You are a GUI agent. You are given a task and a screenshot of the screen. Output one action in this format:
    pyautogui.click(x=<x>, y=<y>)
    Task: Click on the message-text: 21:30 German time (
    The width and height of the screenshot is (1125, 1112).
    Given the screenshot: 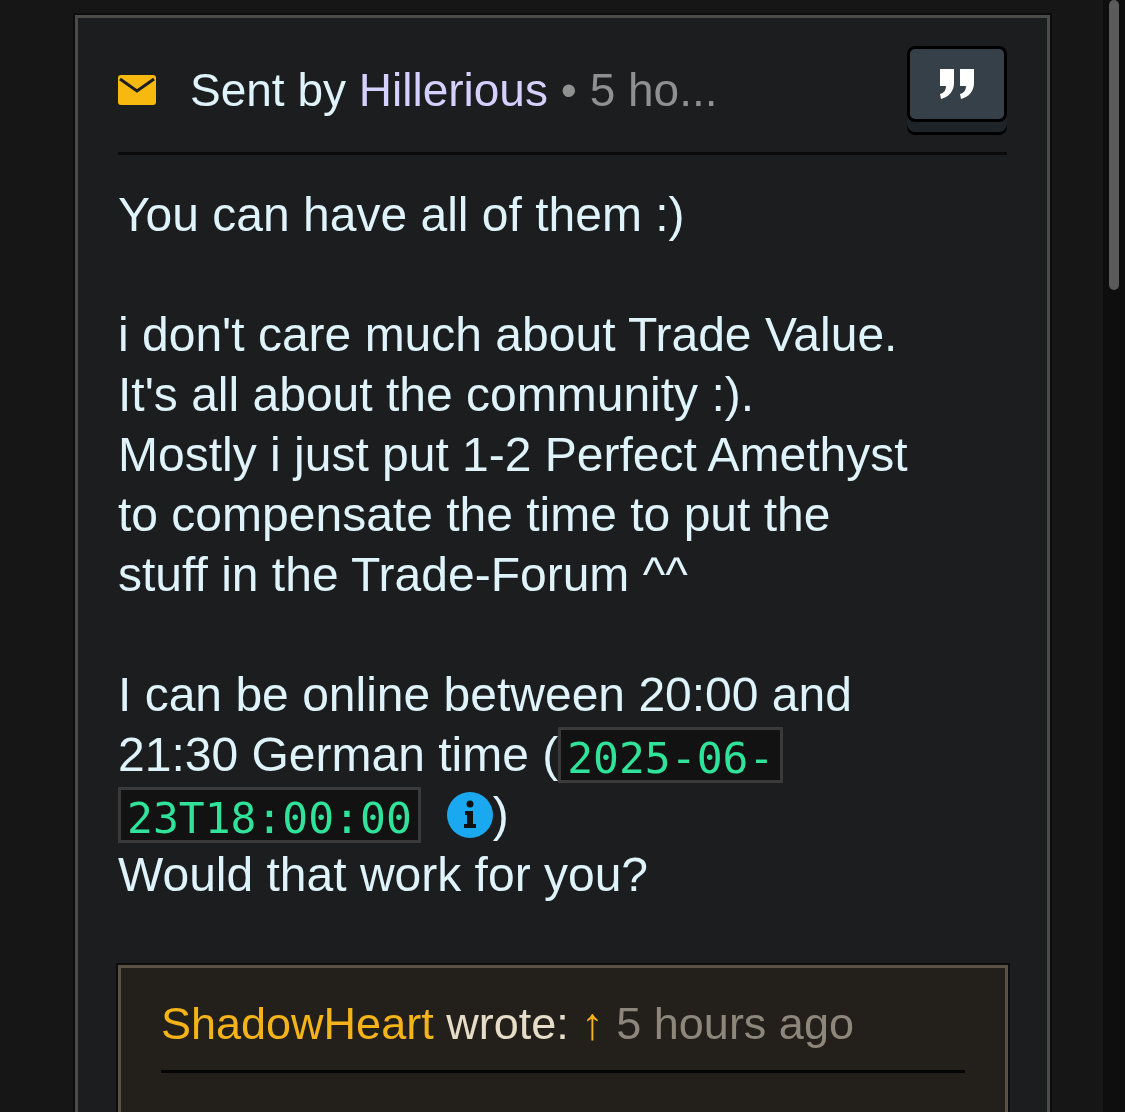 What is the action you would take?
    pyautogui.click(x=338, y=755)
    